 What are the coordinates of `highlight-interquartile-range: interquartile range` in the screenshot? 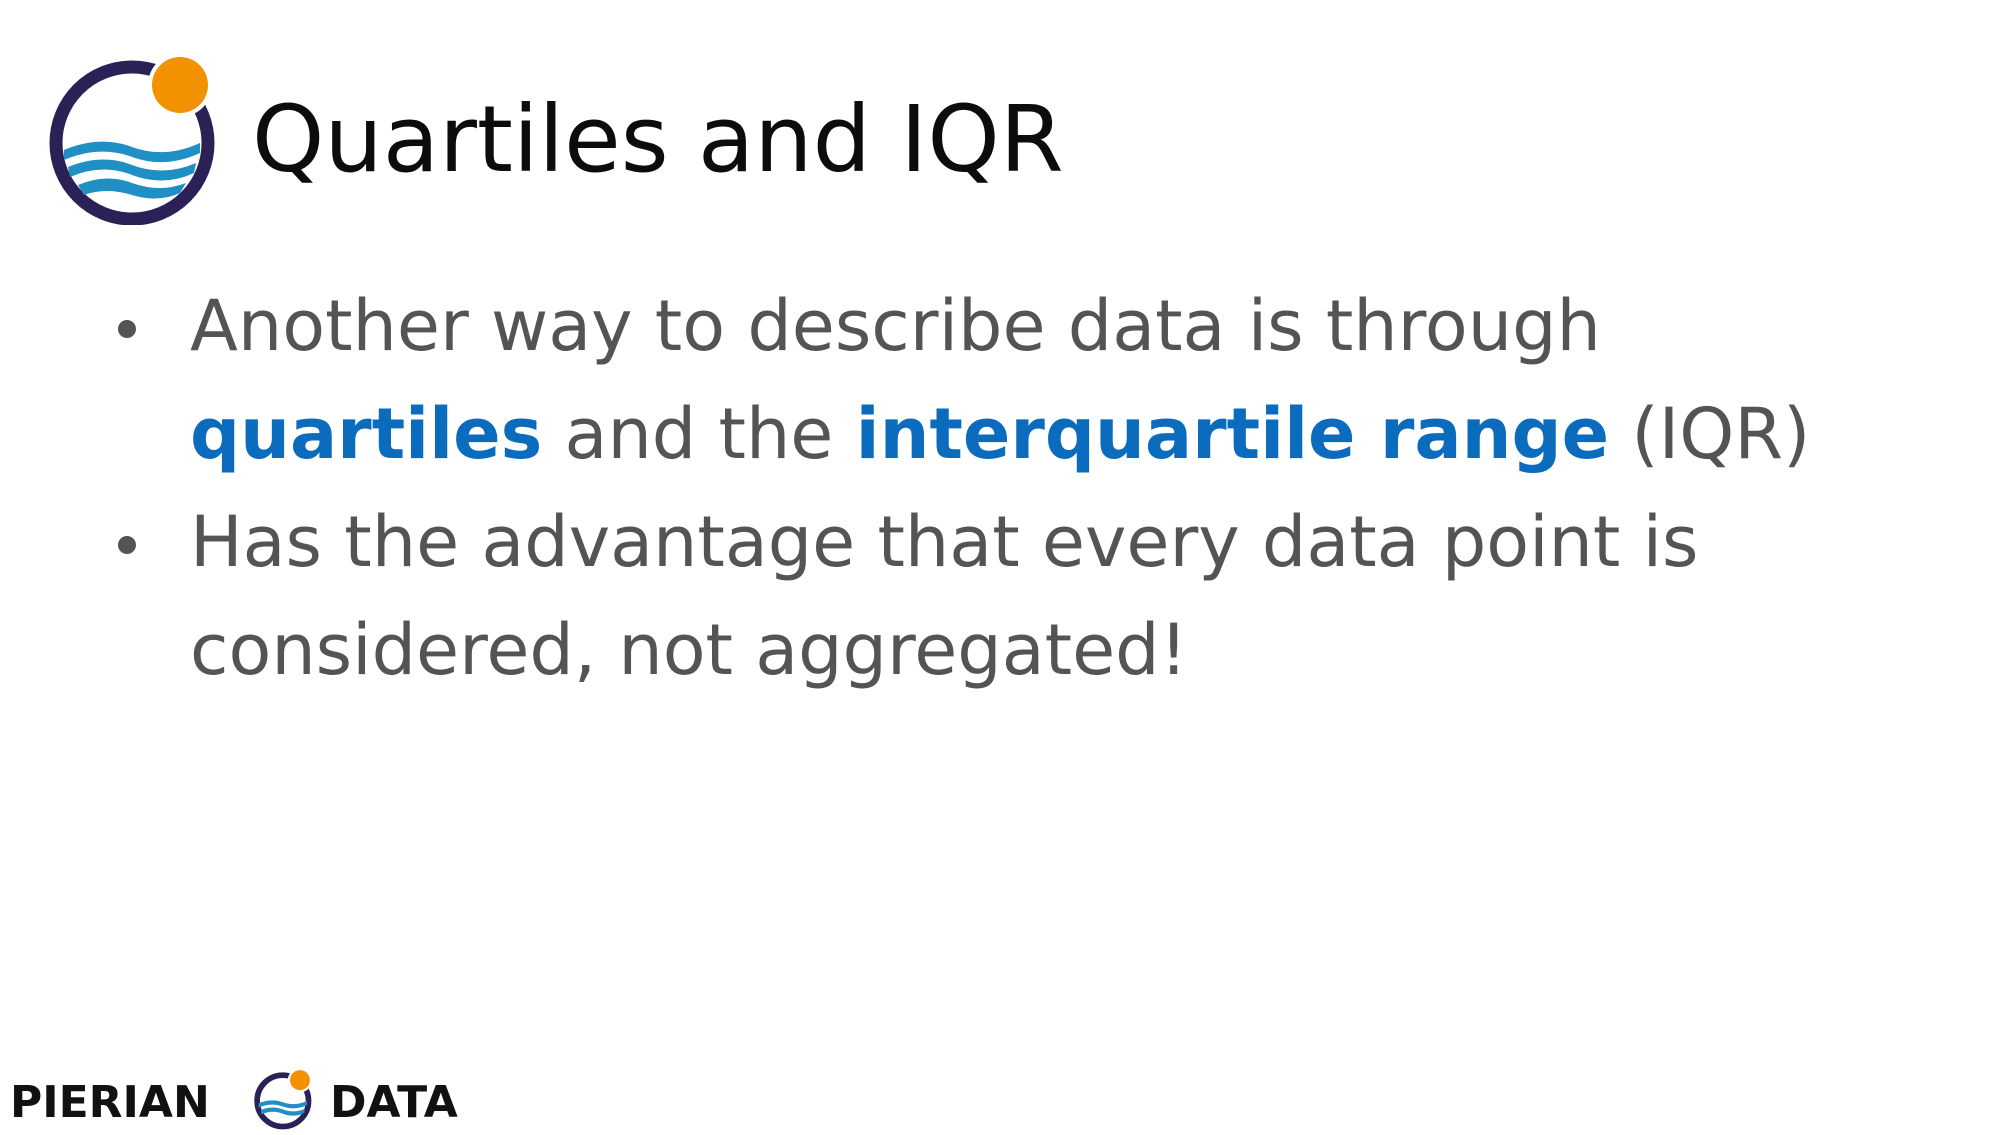 It's located at (1232, 434).